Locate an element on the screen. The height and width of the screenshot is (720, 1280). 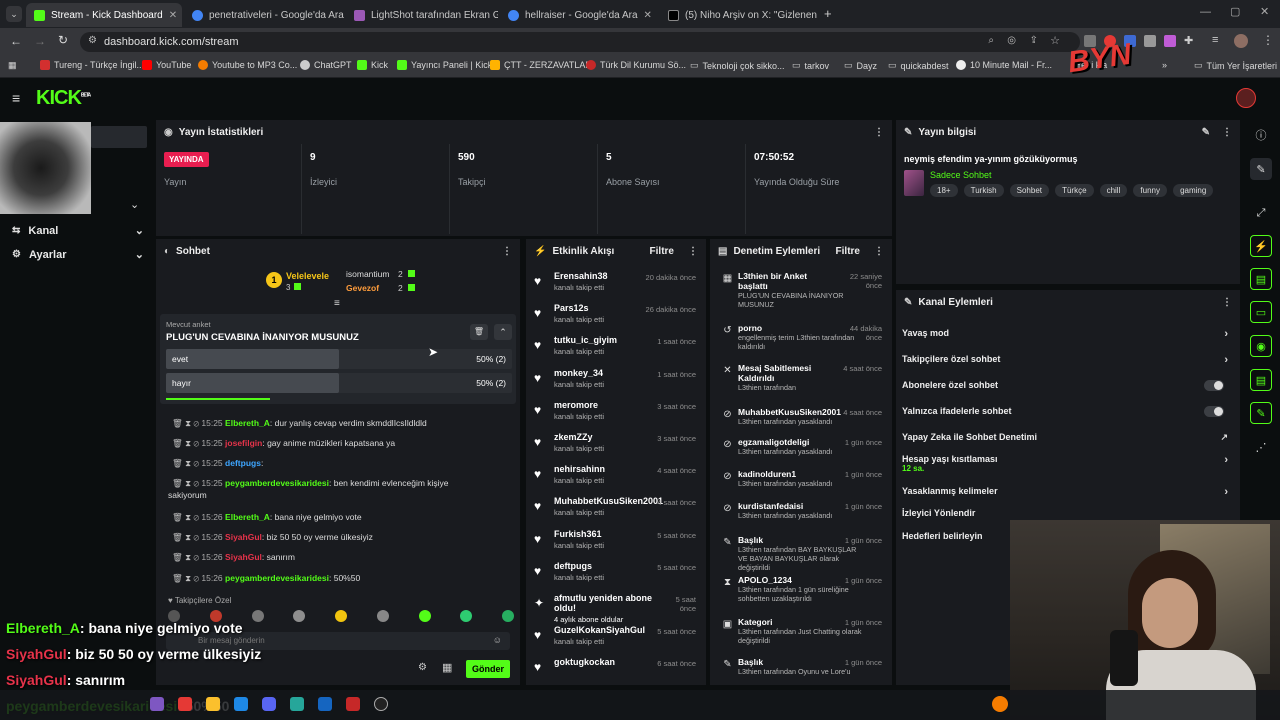
share-nodes-icon: ⋰ is located at coordinates (1261, 447).